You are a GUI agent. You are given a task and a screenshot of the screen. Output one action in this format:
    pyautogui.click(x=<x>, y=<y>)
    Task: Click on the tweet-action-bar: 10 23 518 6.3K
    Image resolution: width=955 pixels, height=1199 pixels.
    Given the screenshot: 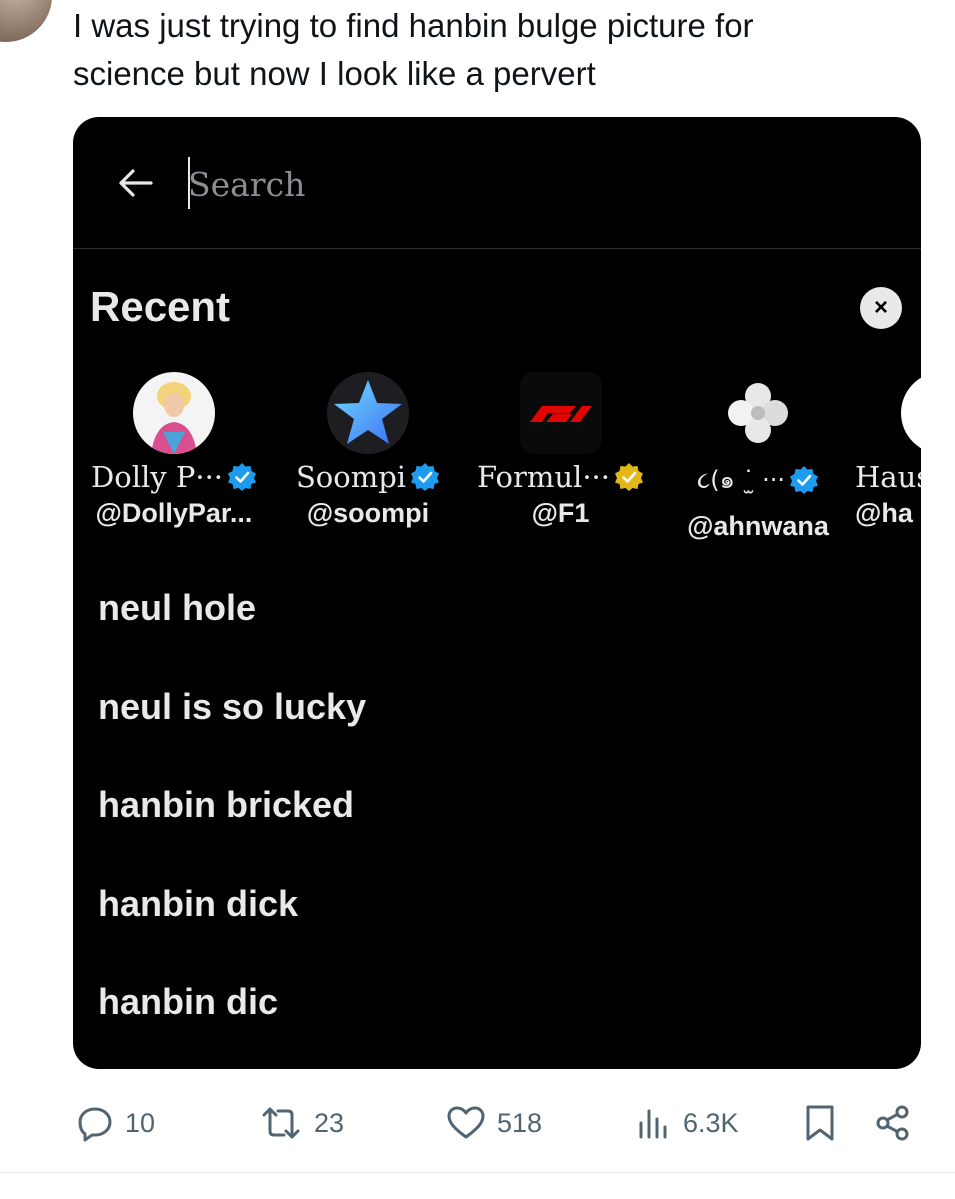 What is the action you would take?
    pyautogui.click(x=477, y=1127)
    